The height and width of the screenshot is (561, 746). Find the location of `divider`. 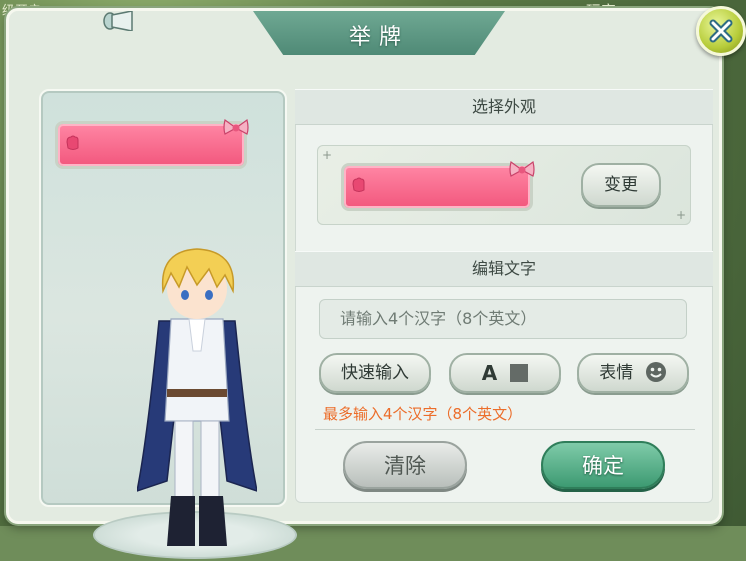

divider is located at coordinates (505, 429).